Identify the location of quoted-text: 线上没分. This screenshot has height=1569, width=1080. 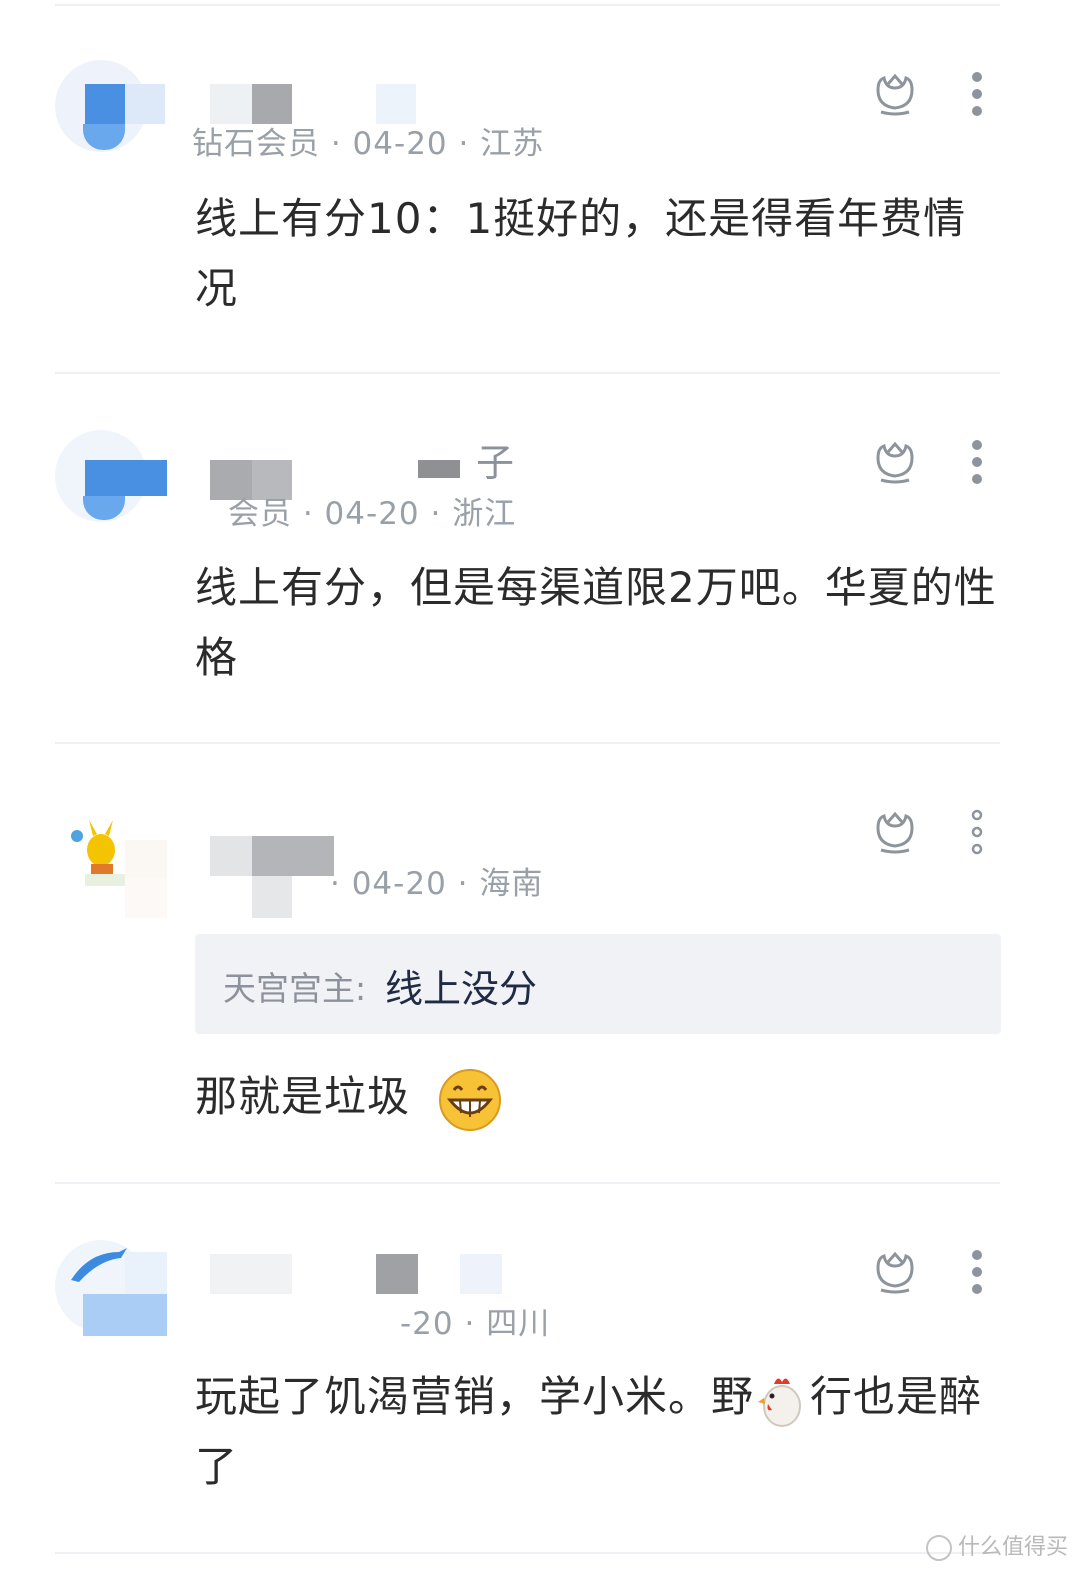
(461, 989).